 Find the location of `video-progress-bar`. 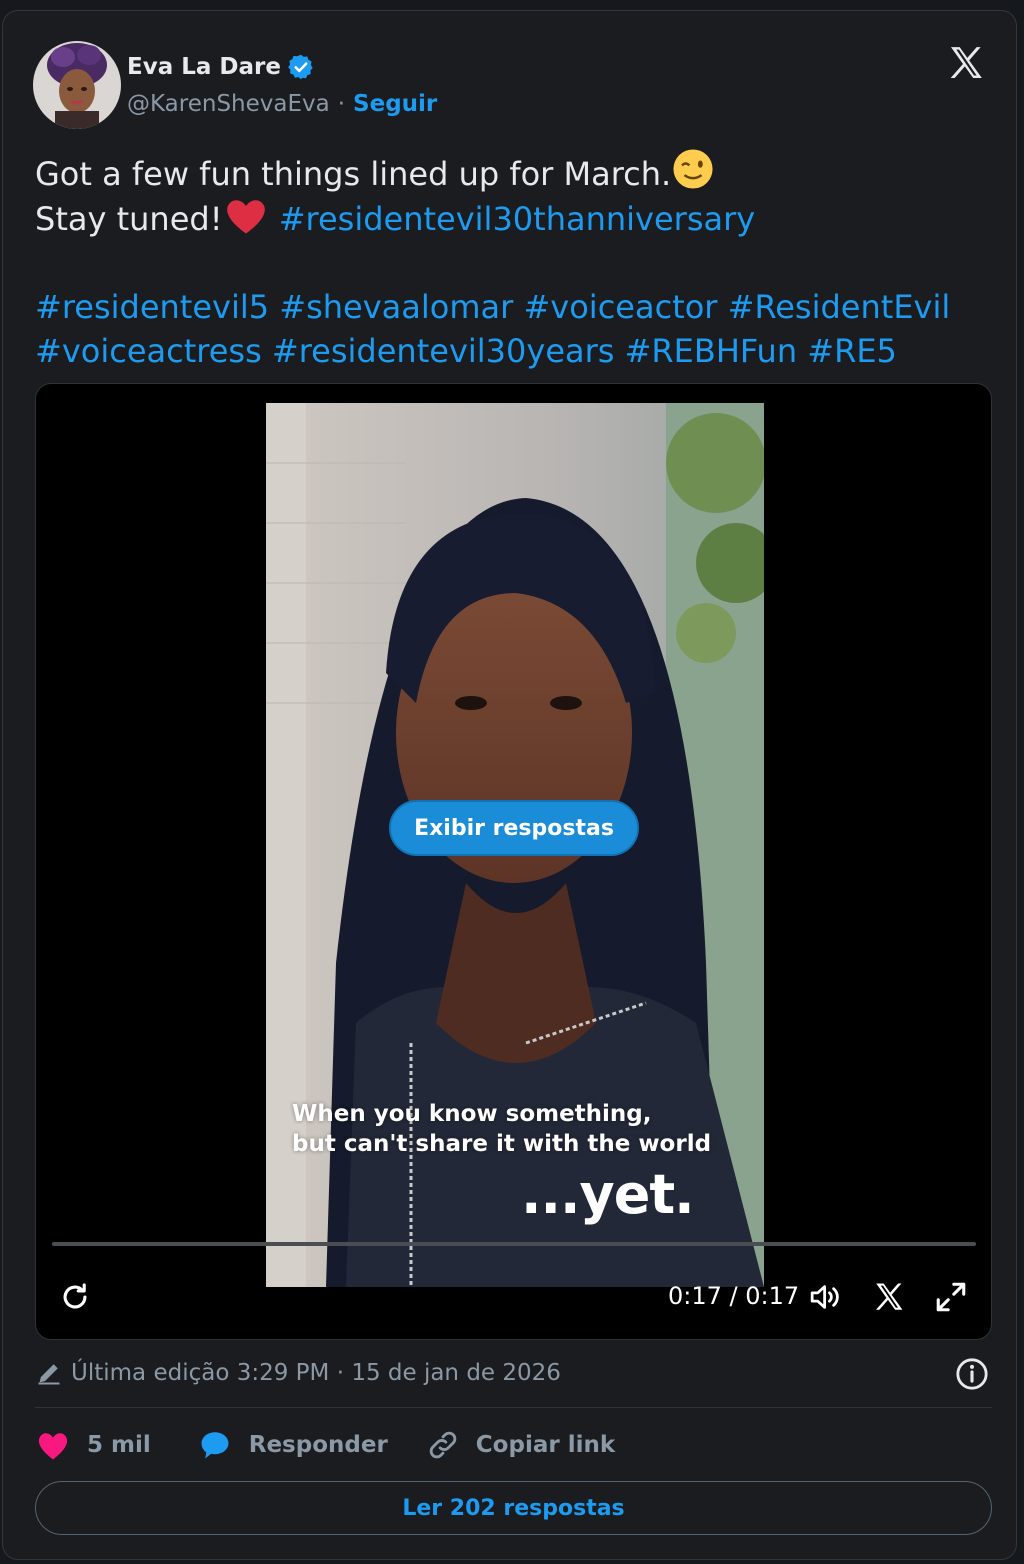

video-progress-bar is located at coordinates (514, 1244).